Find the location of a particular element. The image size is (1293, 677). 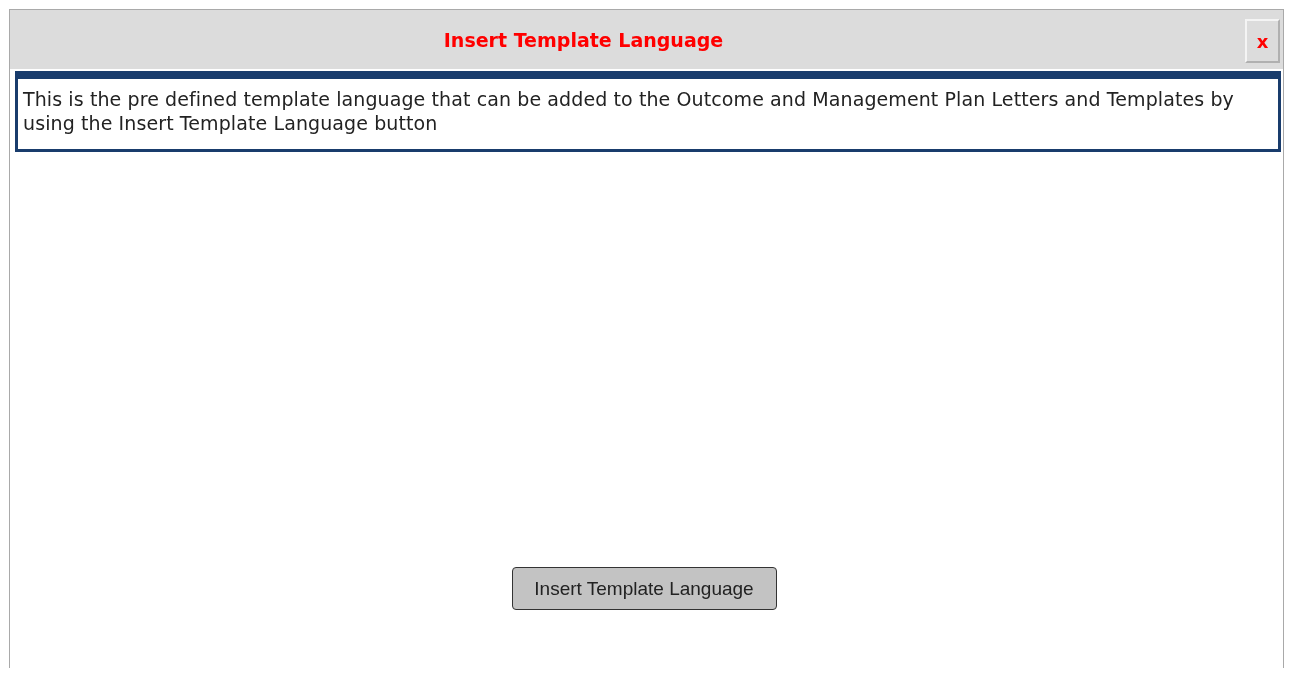

description-box: This is the pre defined template language that can be added to the Outcome and Management Plan Letters and Templates by using the Insert Template Language button is located at coordinates (648, 111).